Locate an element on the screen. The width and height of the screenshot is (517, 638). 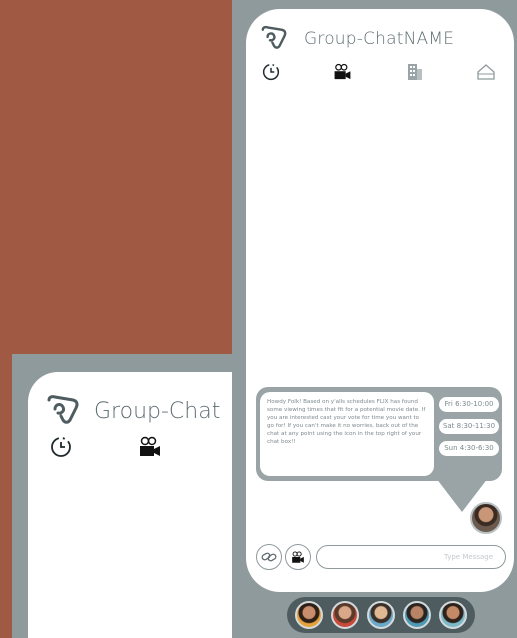
chat-header: Group-ChatNAME is located at coordinates (357, 39).